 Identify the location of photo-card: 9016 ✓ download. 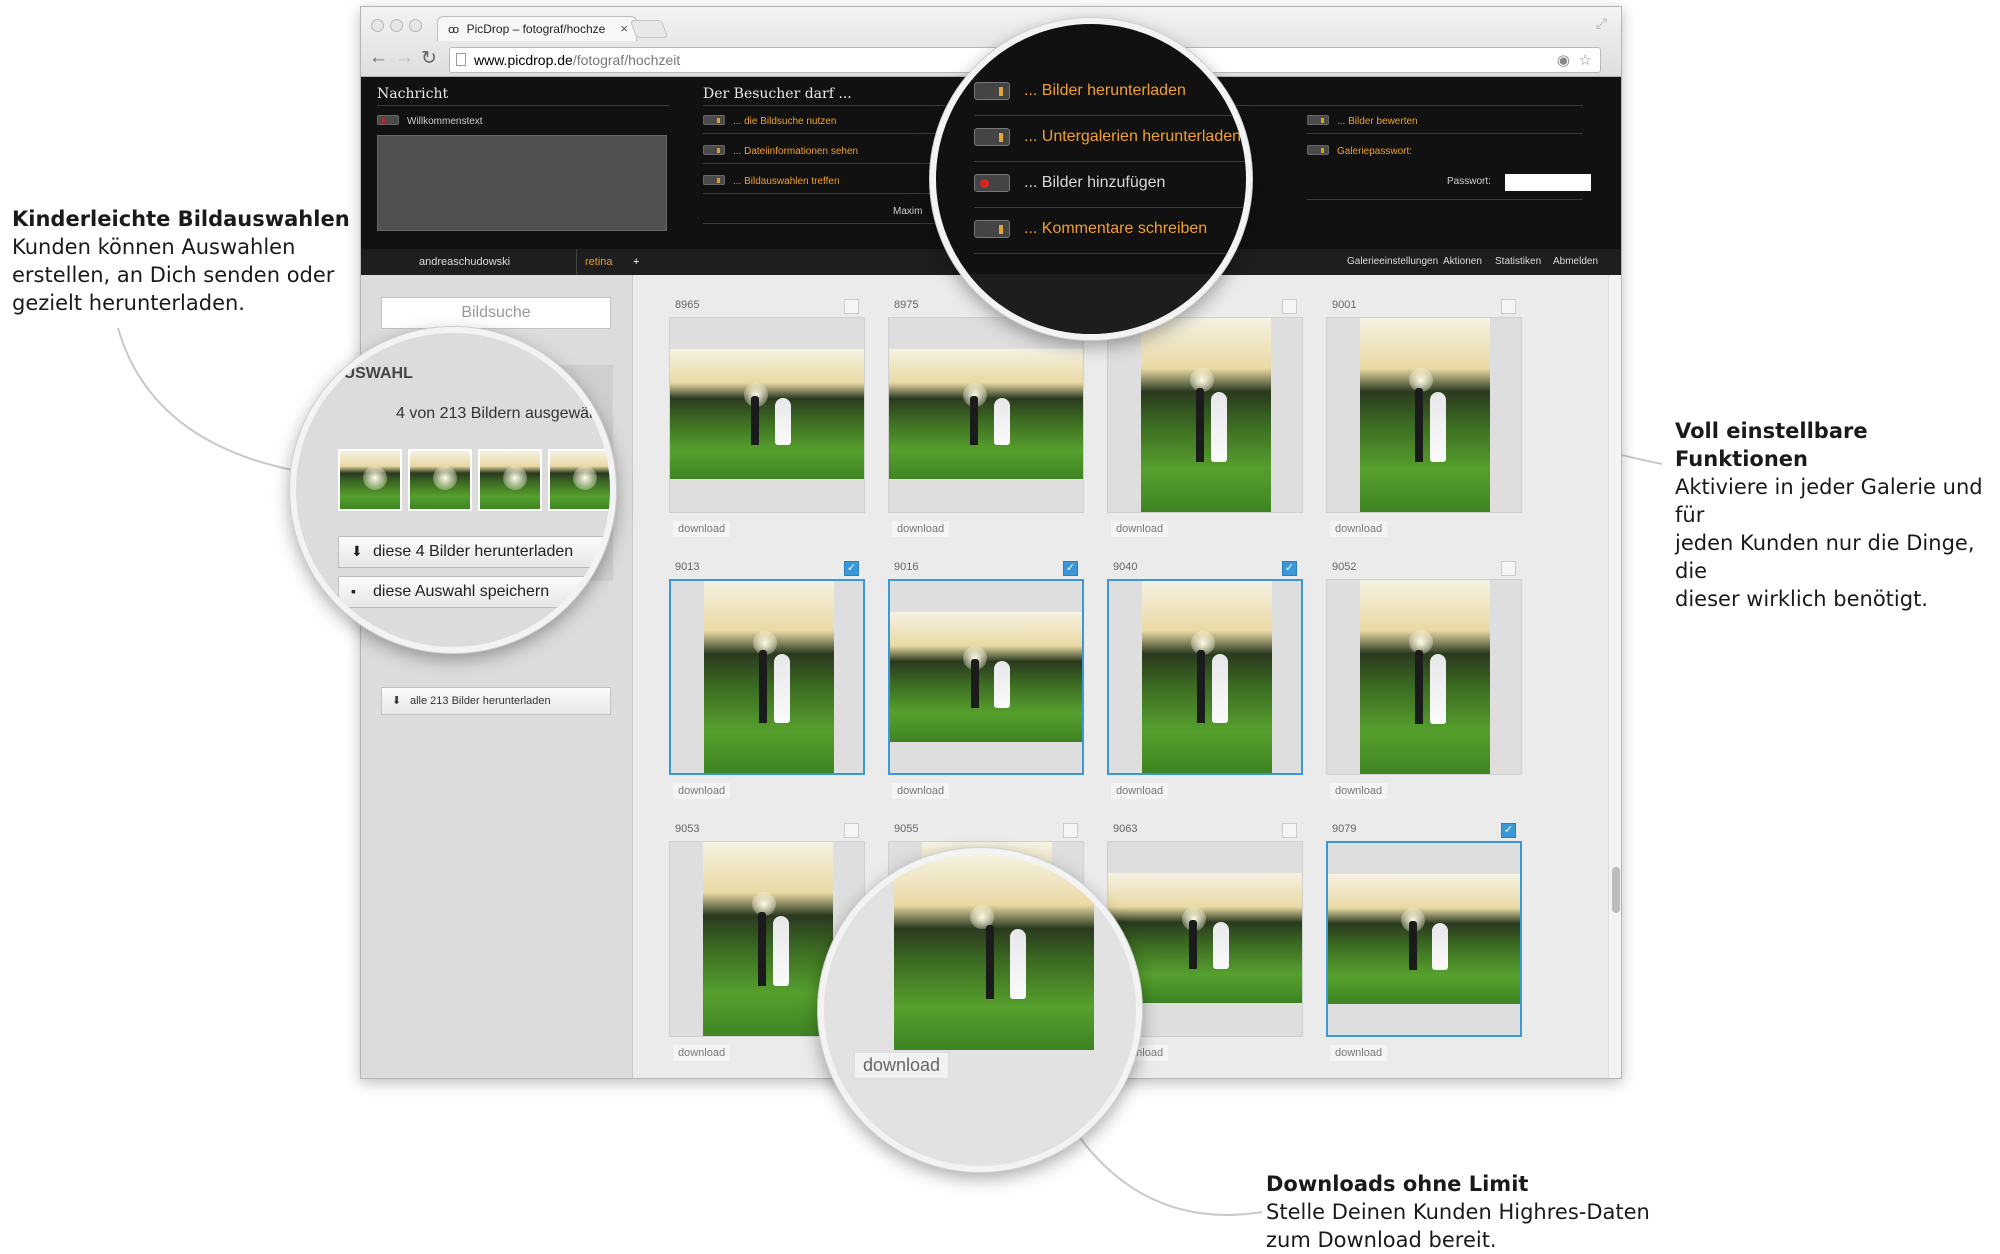
(986, 679).